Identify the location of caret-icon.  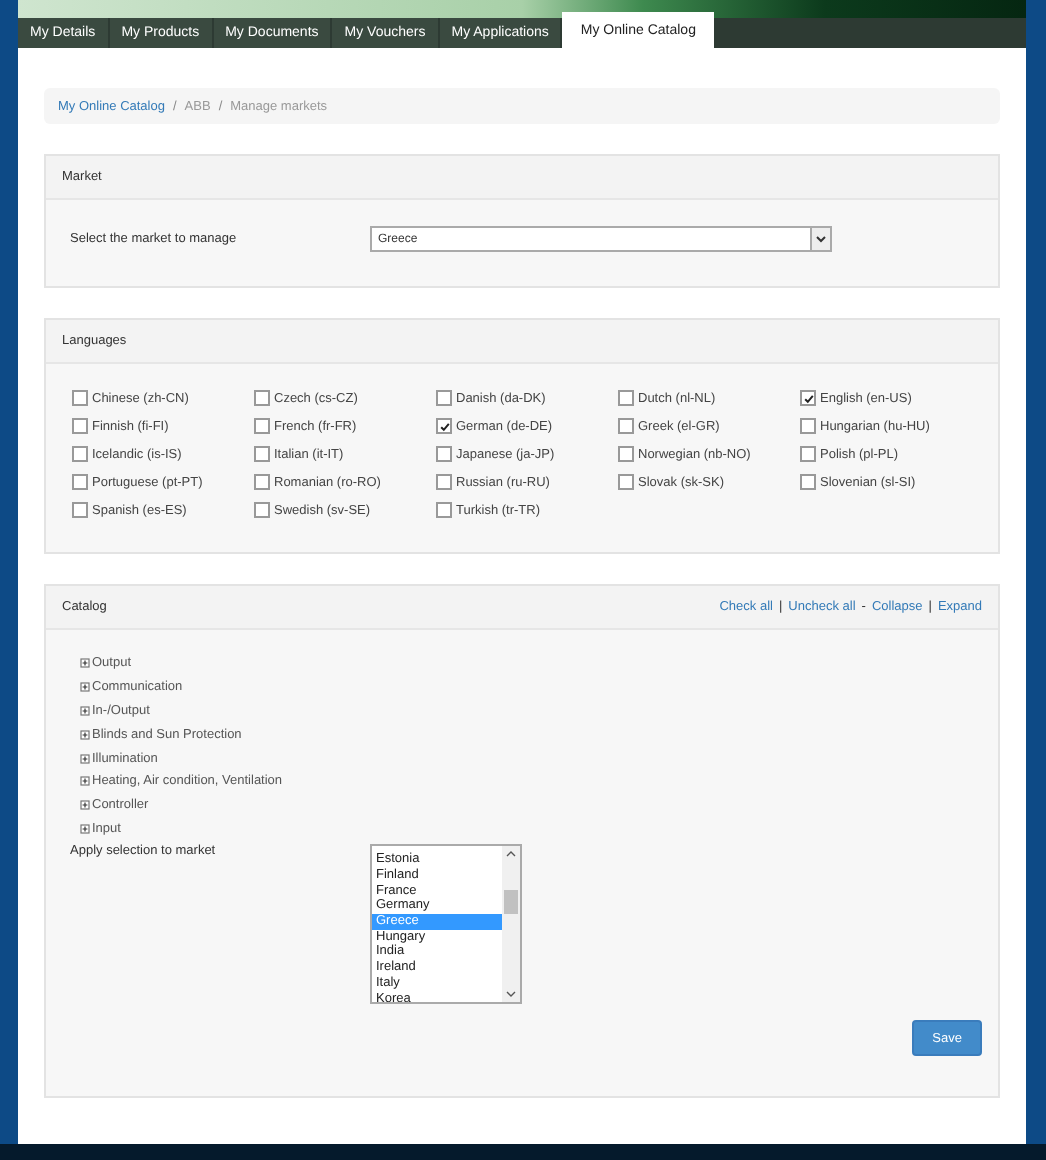
(820, 239).